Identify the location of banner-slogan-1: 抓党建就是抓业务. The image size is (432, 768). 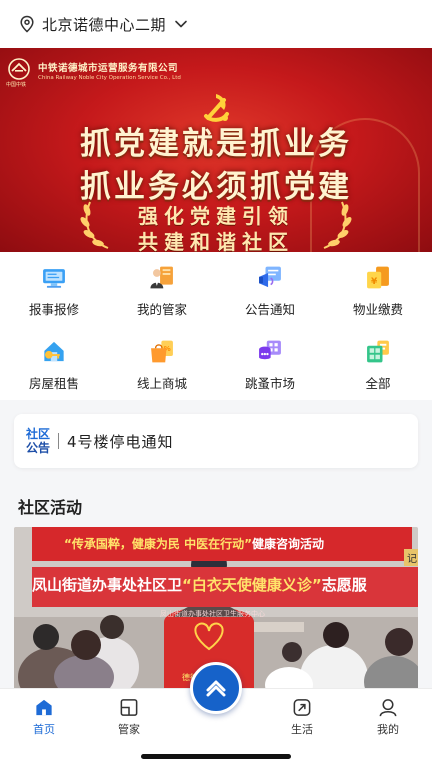
(216, 144).